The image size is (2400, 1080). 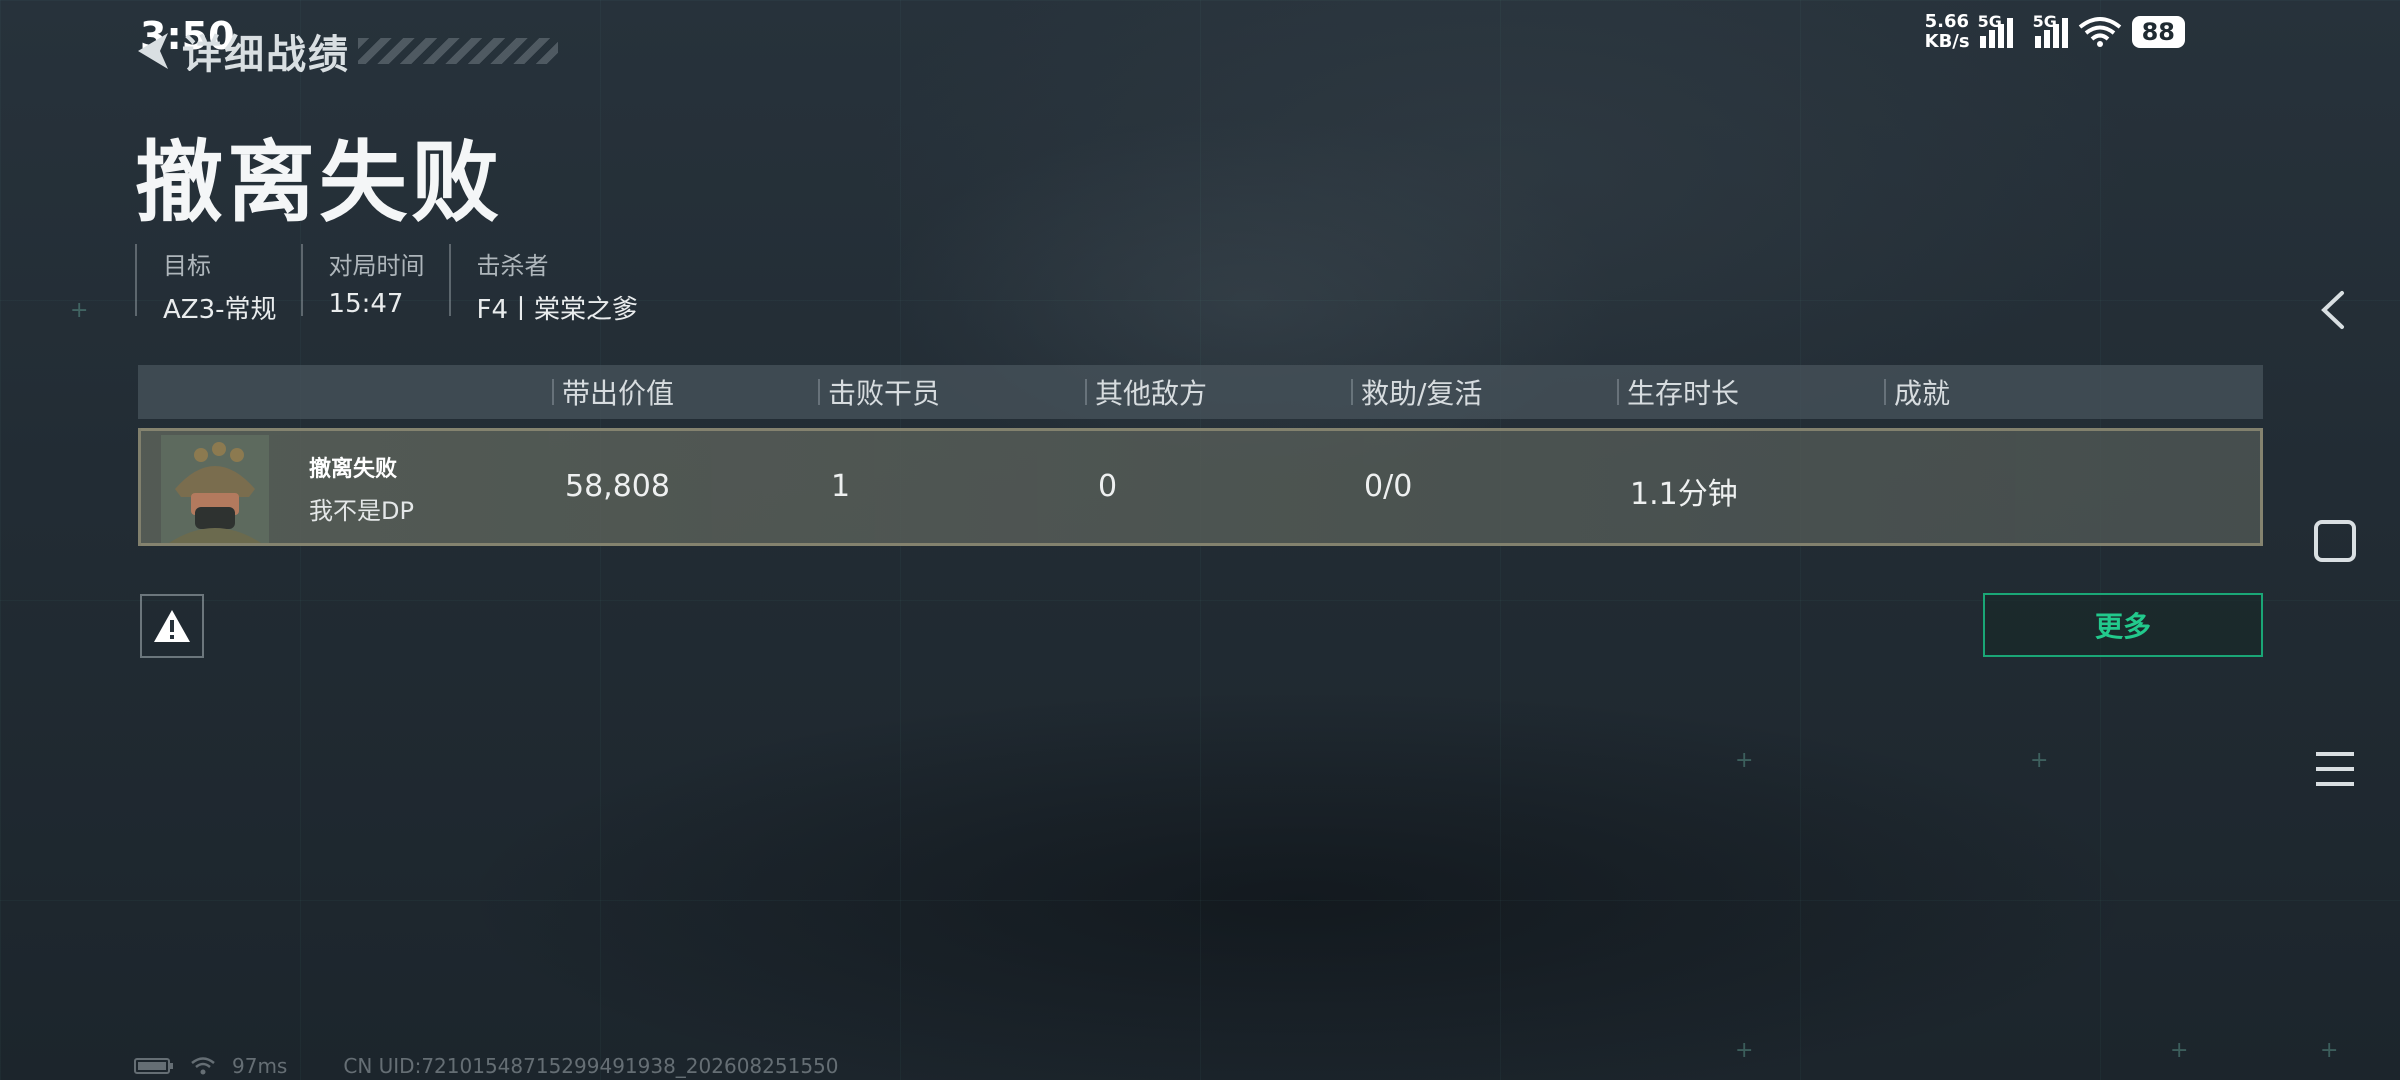 I want to click on network-speed-unit: KB/s, so click(x=1947, y=41).